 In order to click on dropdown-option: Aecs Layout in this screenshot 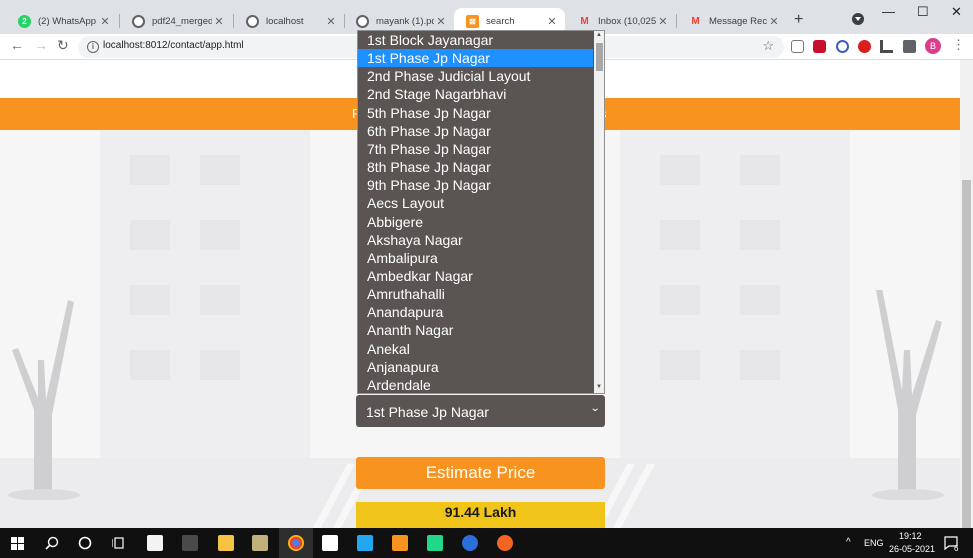, I will do `click(475, 203)`.